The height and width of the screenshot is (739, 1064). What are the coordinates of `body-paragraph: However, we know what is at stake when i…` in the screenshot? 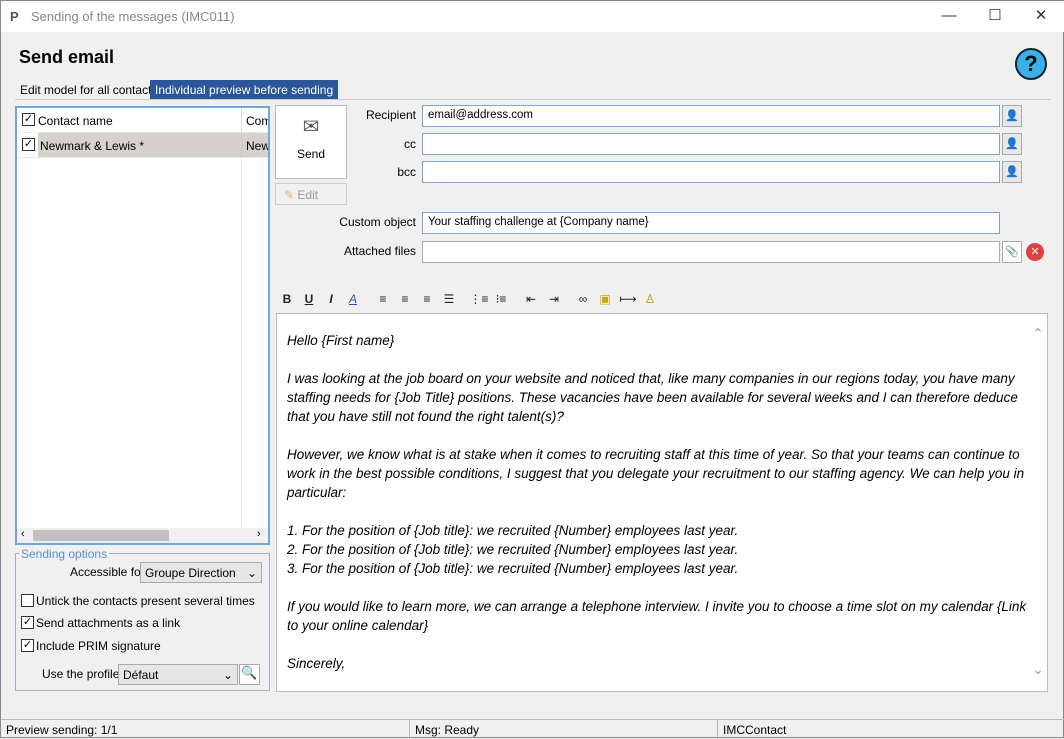 It's located at (656, 473).